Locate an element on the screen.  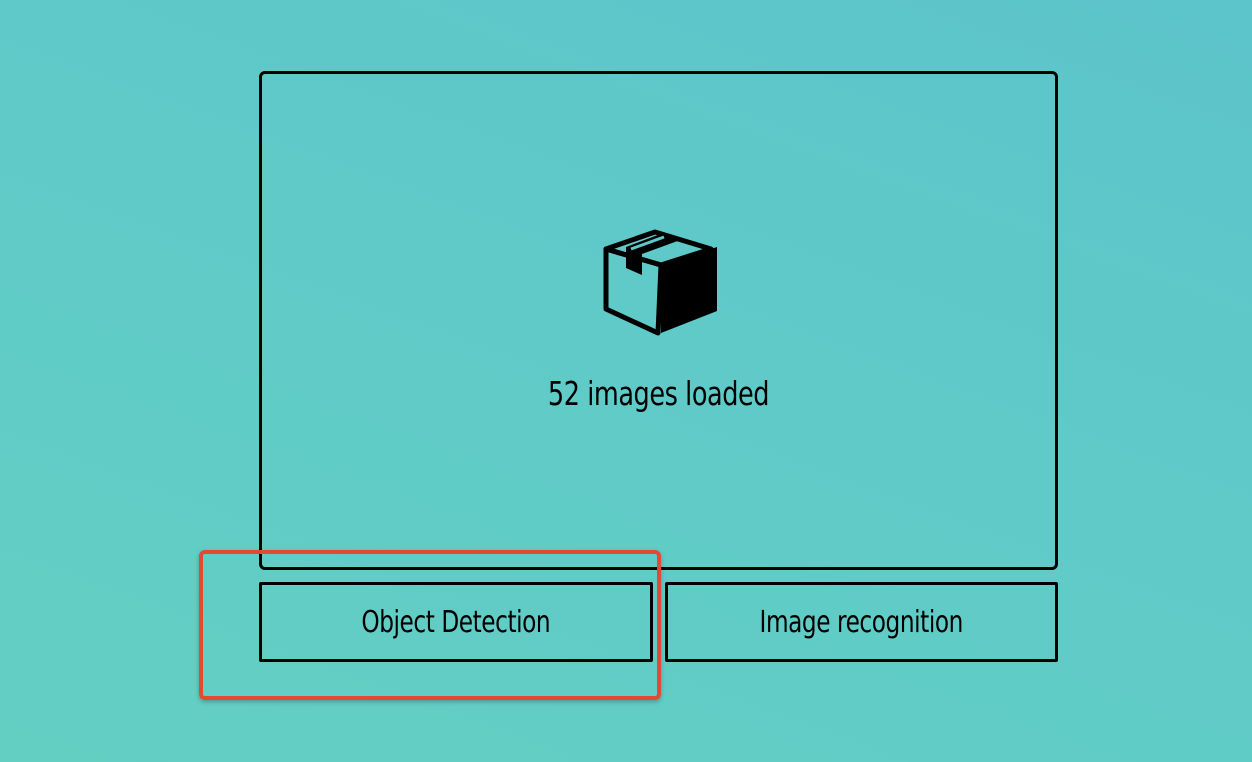
image-recognition-label: Image recognition is located at coordinates (861, 622).